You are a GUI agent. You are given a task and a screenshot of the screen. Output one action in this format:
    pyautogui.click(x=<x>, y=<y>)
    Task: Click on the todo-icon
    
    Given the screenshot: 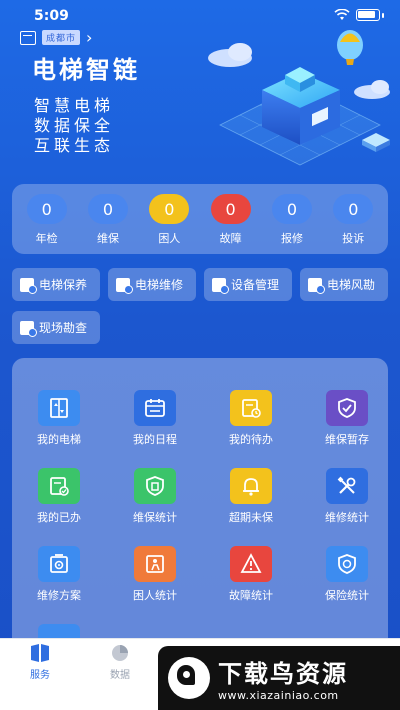 What is the action you would take?
    pyautogui.click(x=251, y=408)
    